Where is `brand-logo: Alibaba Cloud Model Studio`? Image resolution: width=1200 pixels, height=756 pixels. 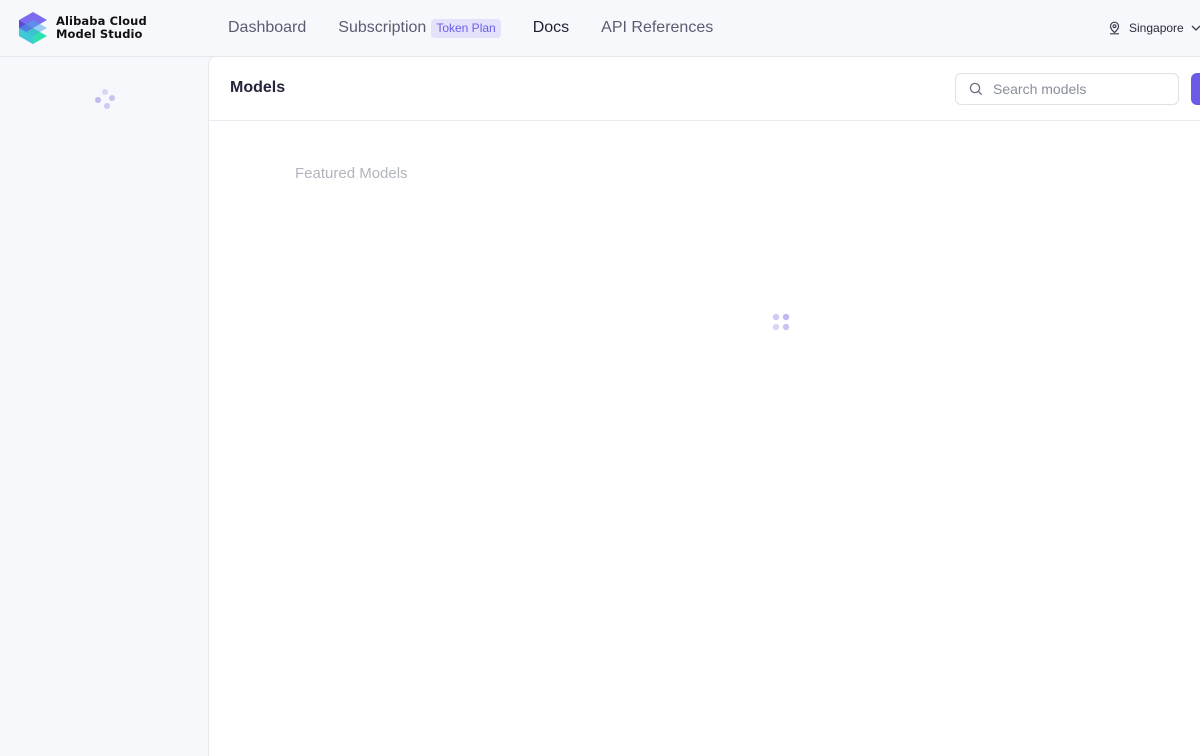 brand-logo: Alibaba Cloud Model Studio is located at coordinates (82, 28).